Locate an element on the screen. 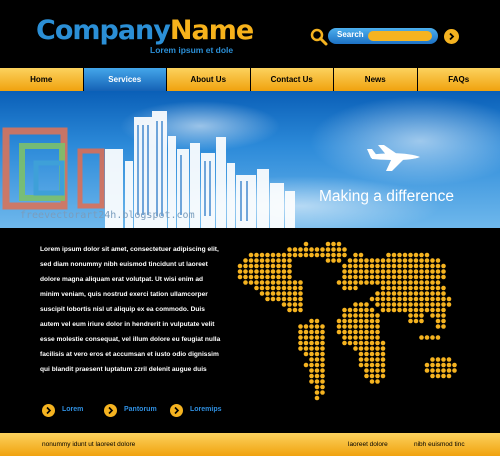 The width and height of the screenshot is (500, 456). nav-about-us: About Us is located at coordinates (209, 79).